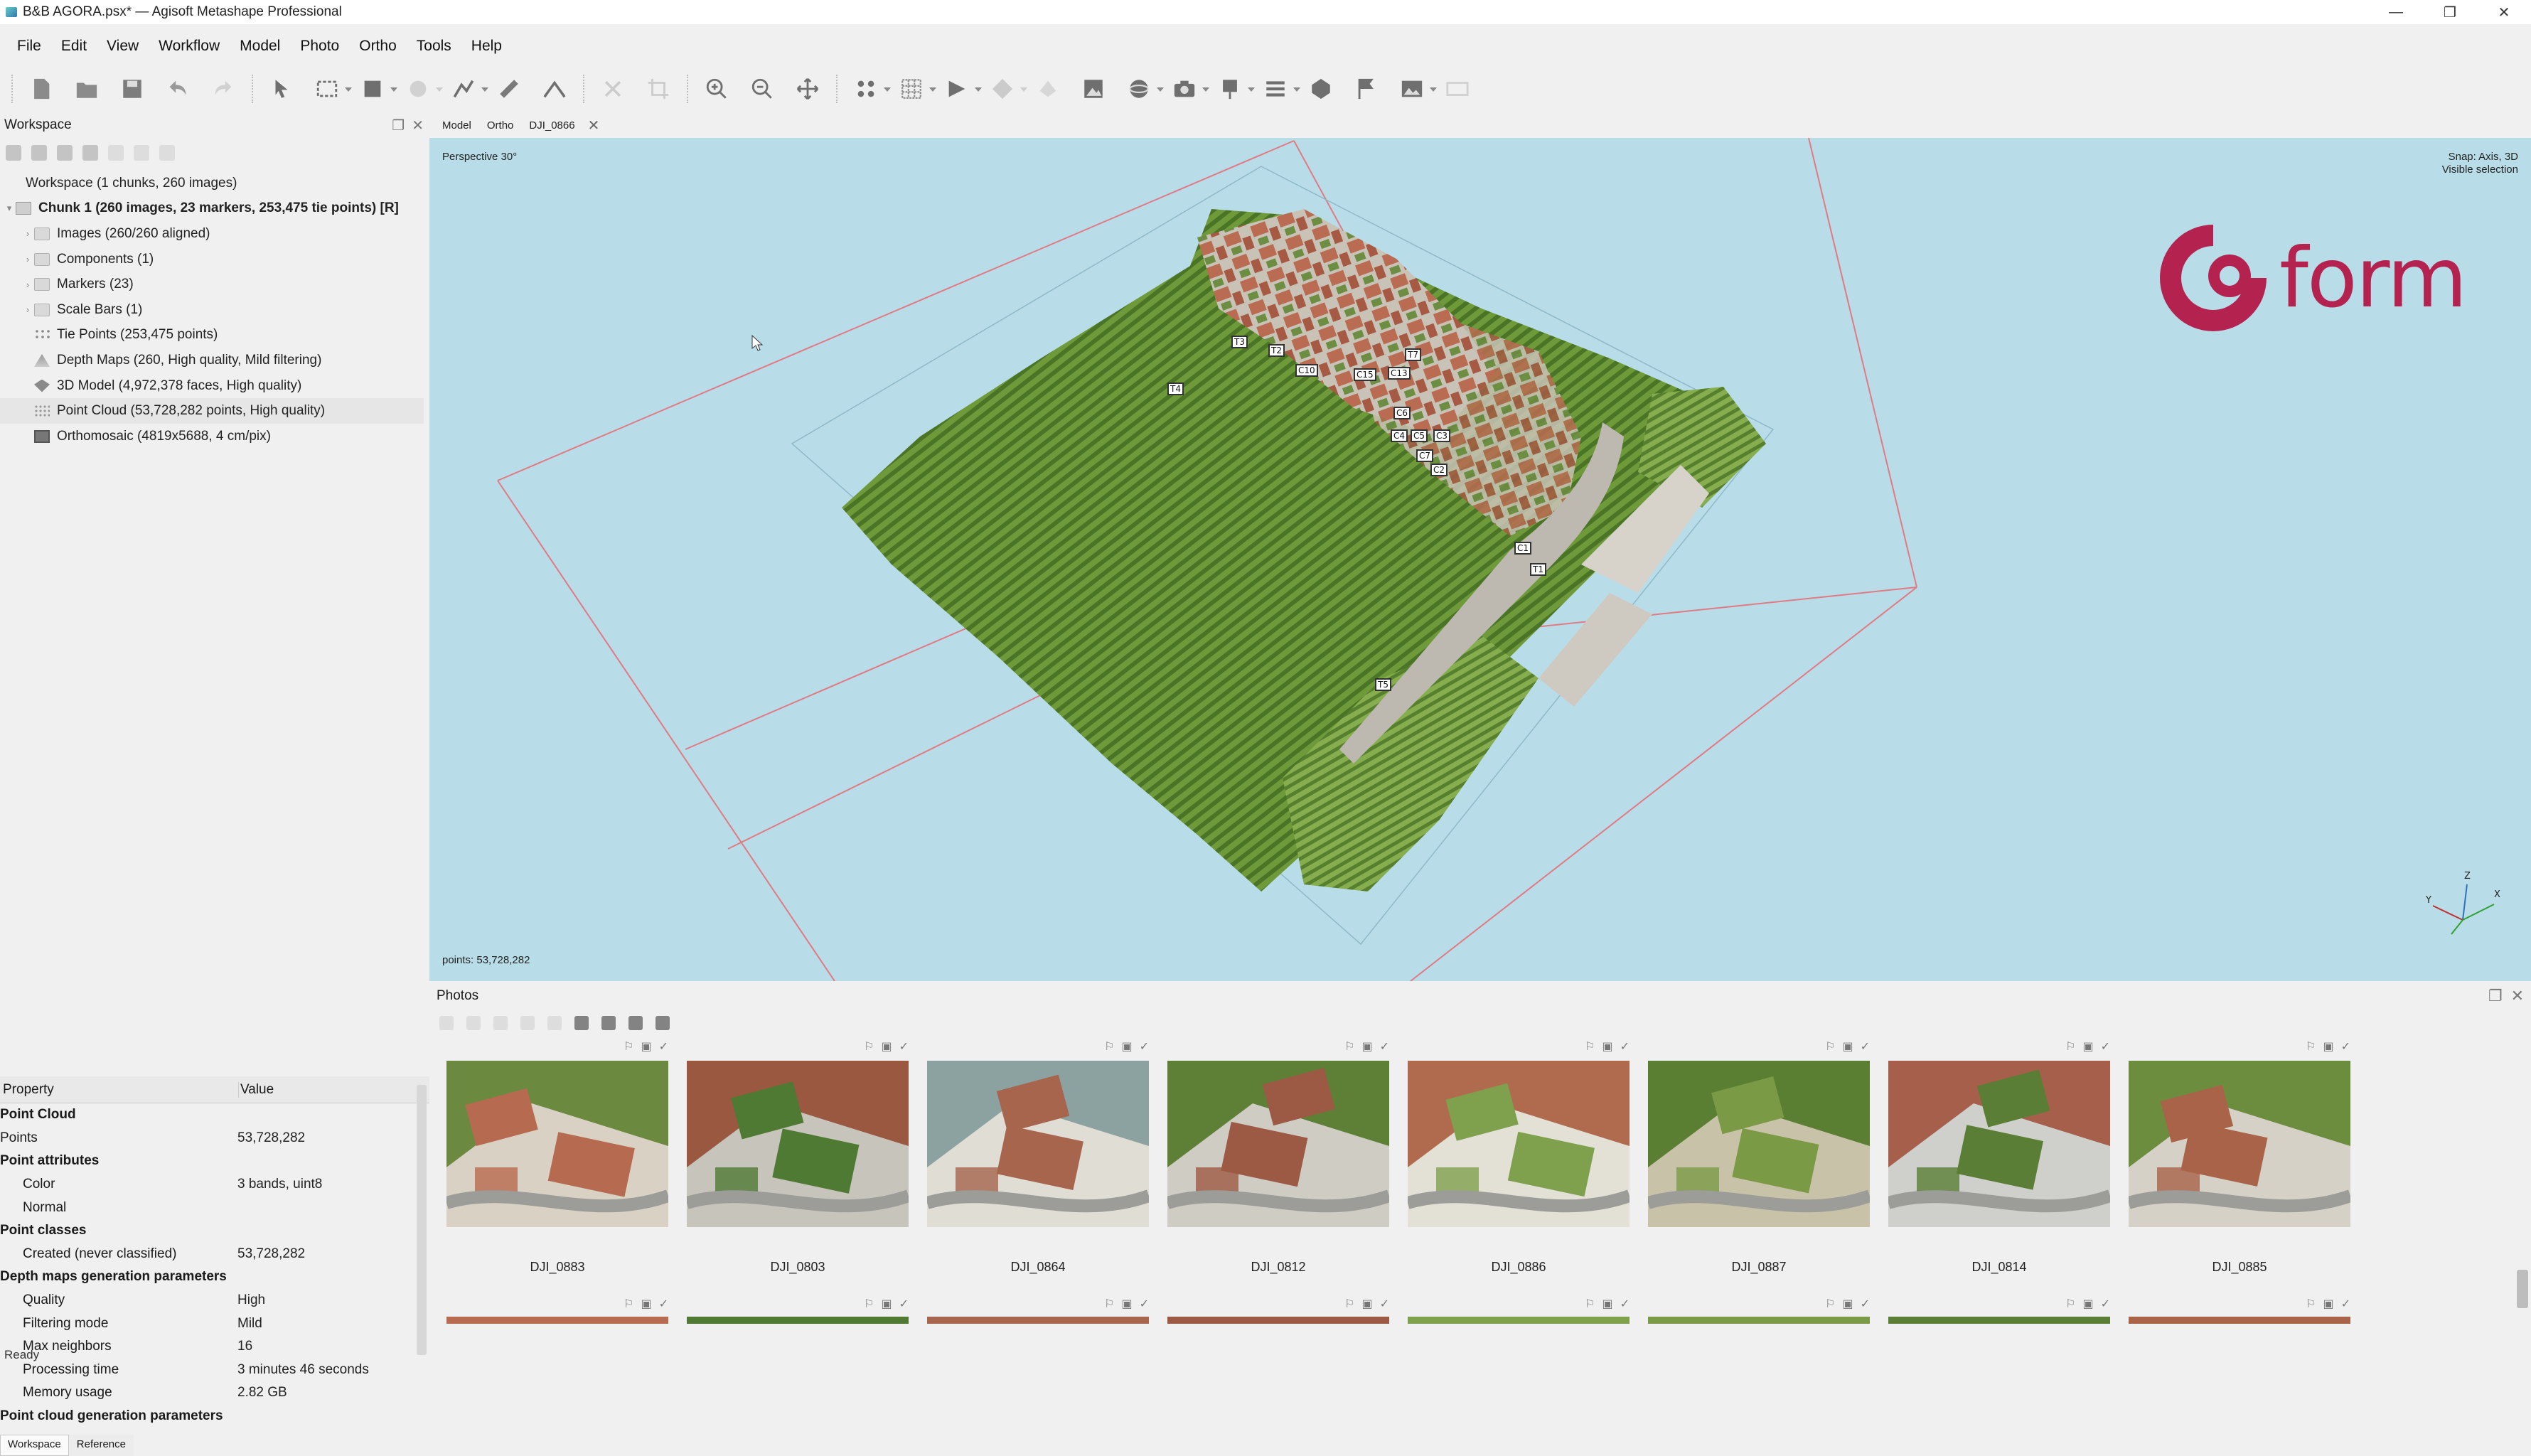 This screenshot has width=2531, height=1456. I want to click on marker-flag: T7, so click(1413, 355).